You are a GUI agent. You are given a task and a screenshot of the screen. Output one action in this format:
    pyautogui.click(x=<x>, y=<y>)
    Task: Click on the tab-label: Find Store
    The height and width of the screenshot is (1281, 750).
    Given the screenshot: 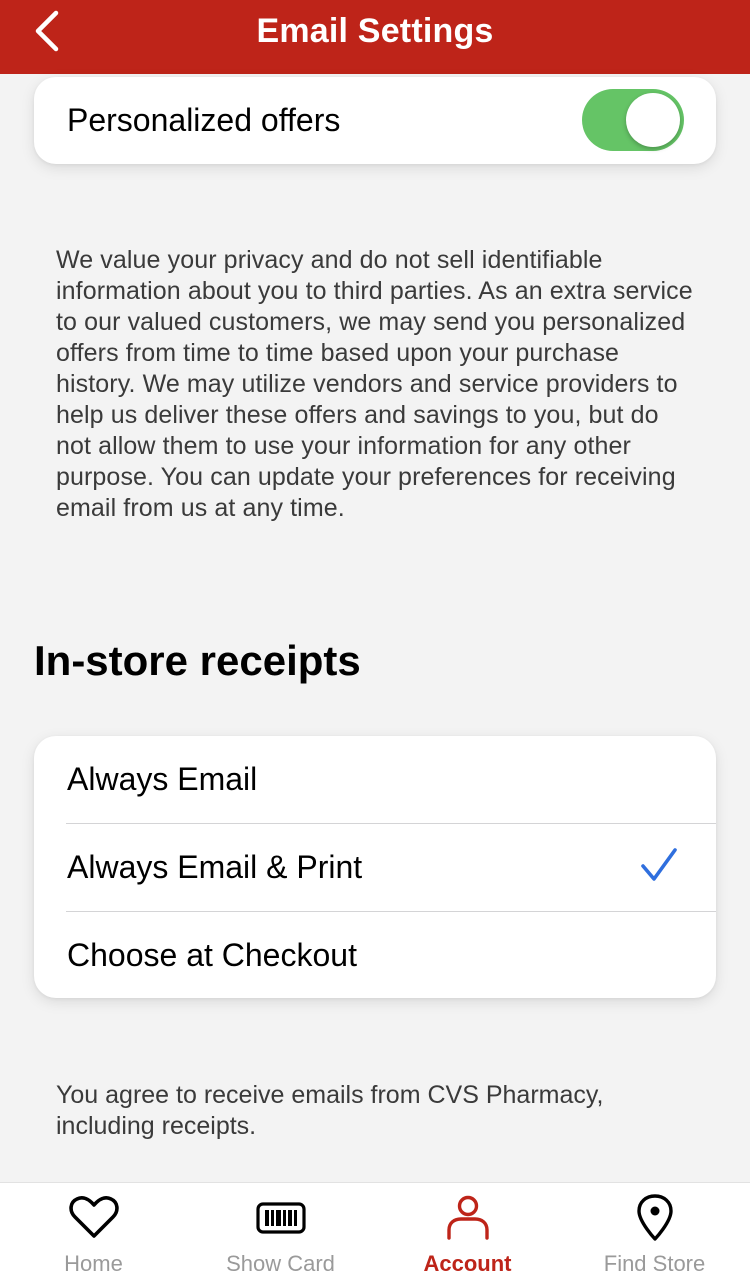 What is the action you would take?
    pyautogui.click(x=654, y=1263)
    